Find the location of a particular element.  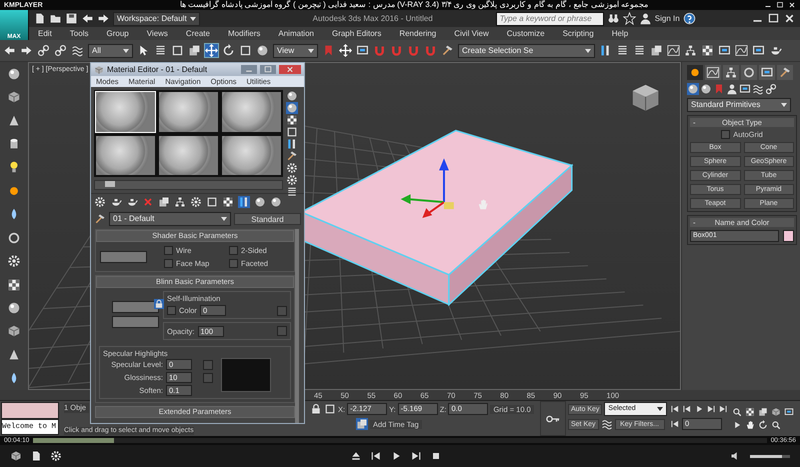

next-icon is located at coordinates (416, 456).